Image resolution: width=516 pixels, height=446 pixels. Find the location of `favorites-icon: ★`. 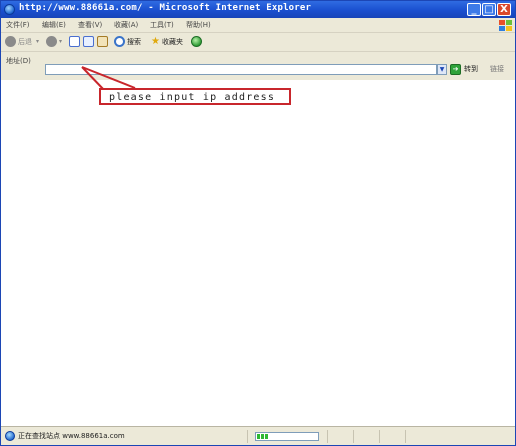

favorites-icon: ★ is located at coordinates (155, 42).